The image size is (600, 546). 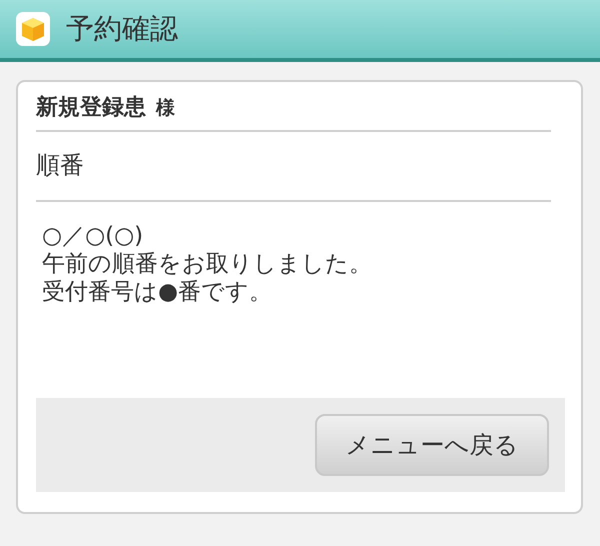 What do you see at coordinates (158, 292) in the screenshot?
I see `message-line: 受付番号は●番です。` at bounding box center [158, 292].